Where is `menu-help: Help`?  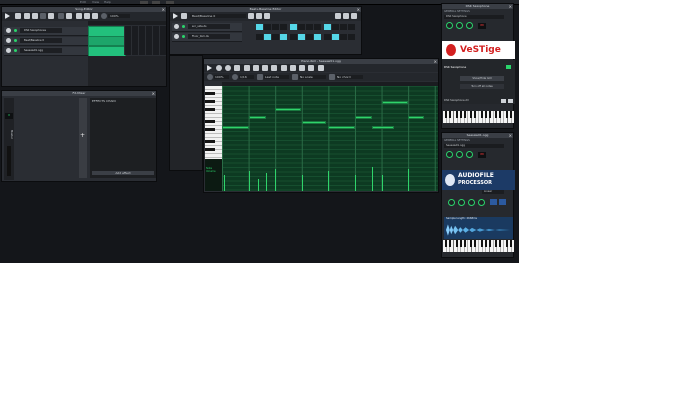 menu-help: Help is located at coordinates (107, 2).